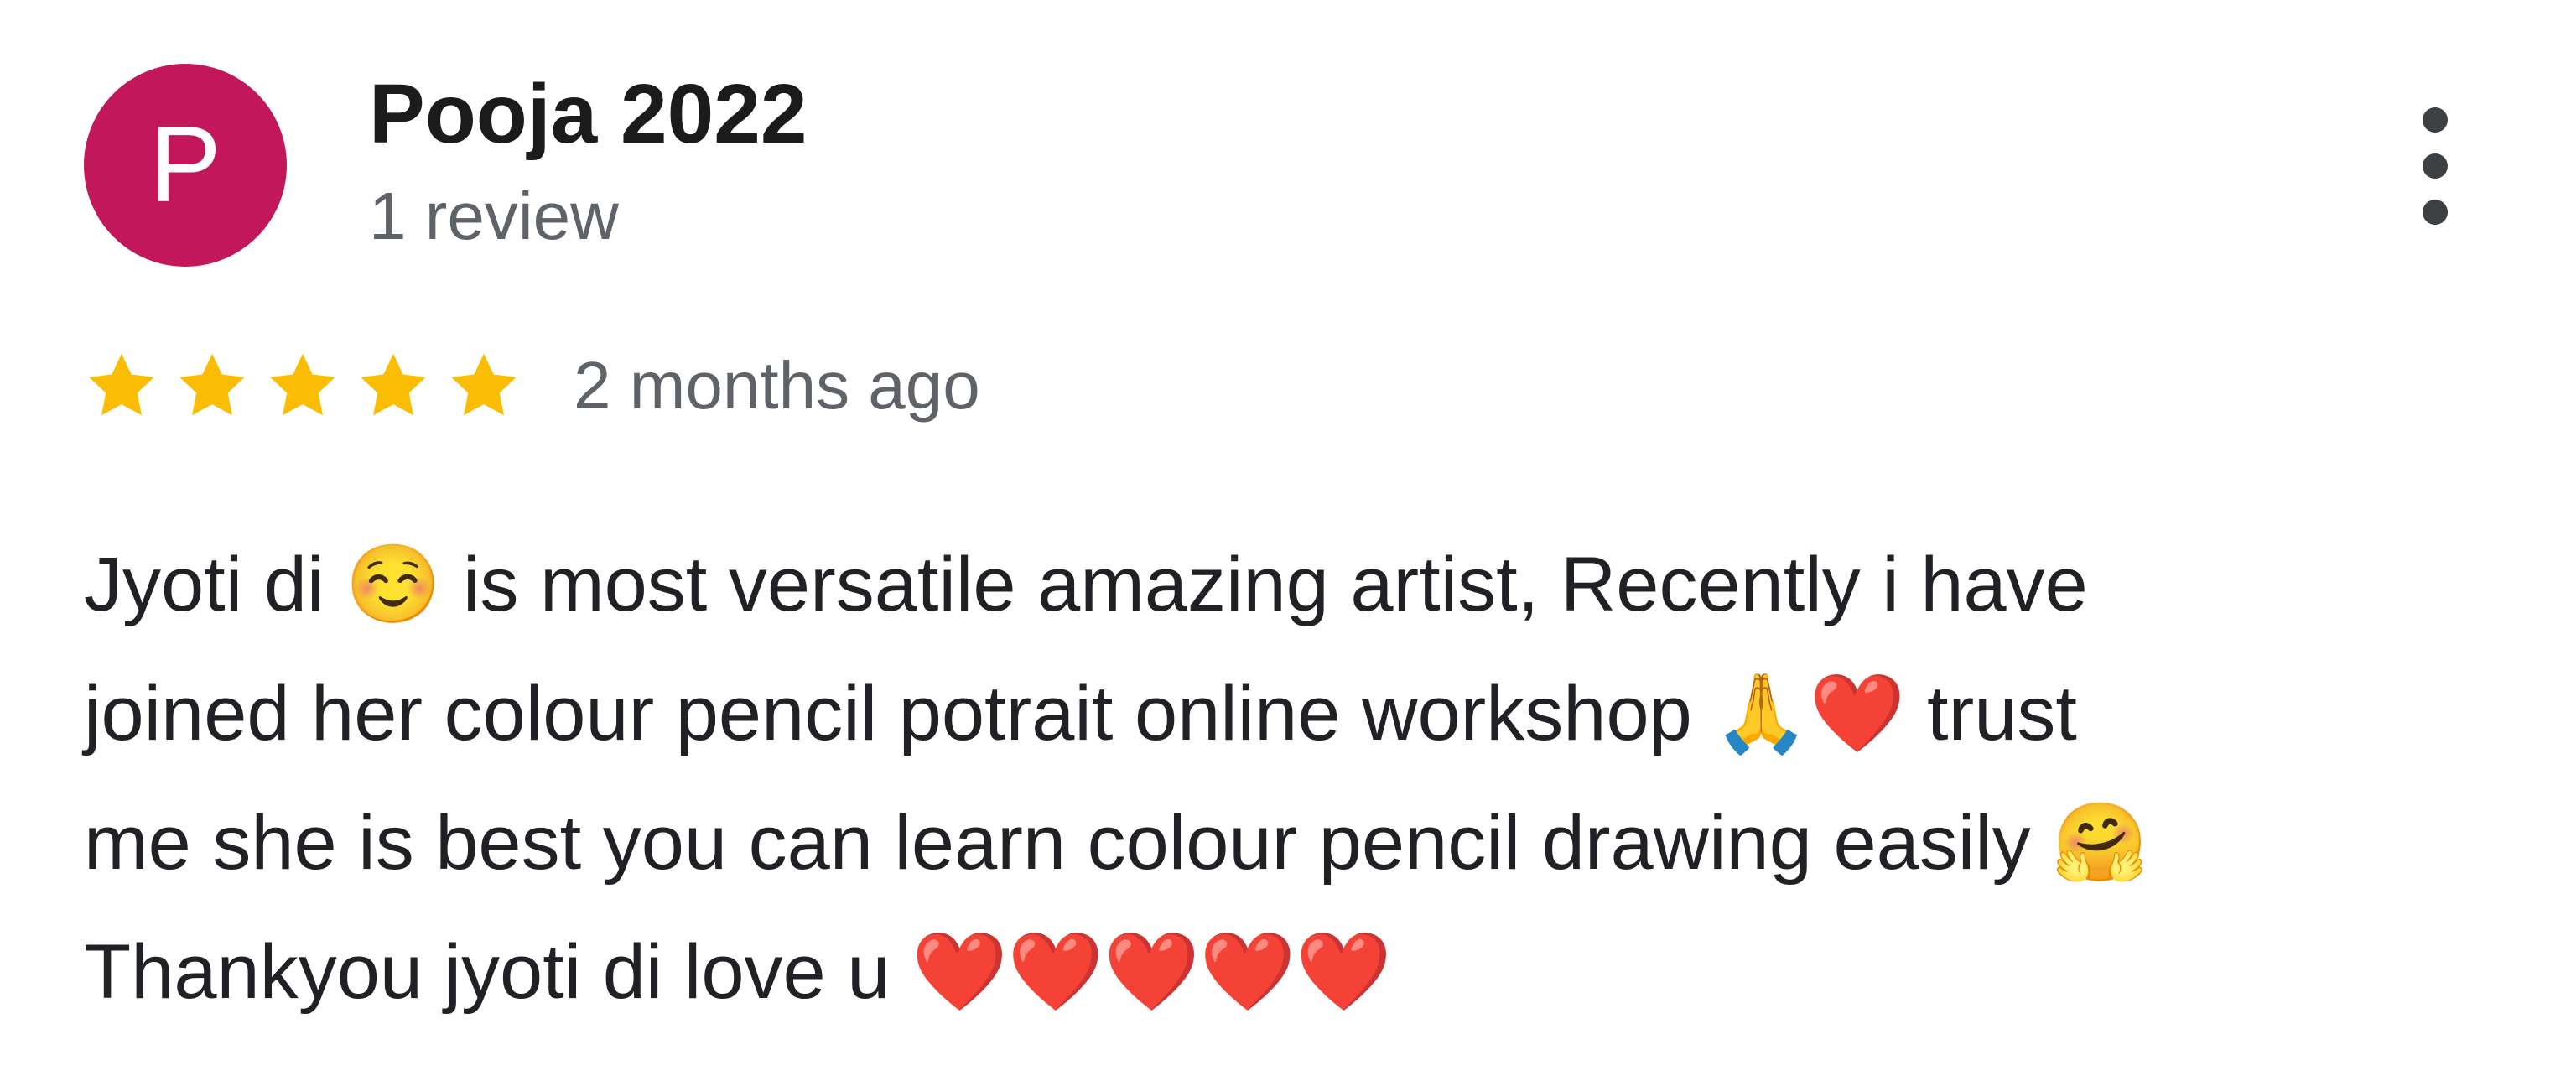 The height and width of the screenshot is (1081, 2576). I want to click on more-vert-icon, so click(2435, 120).